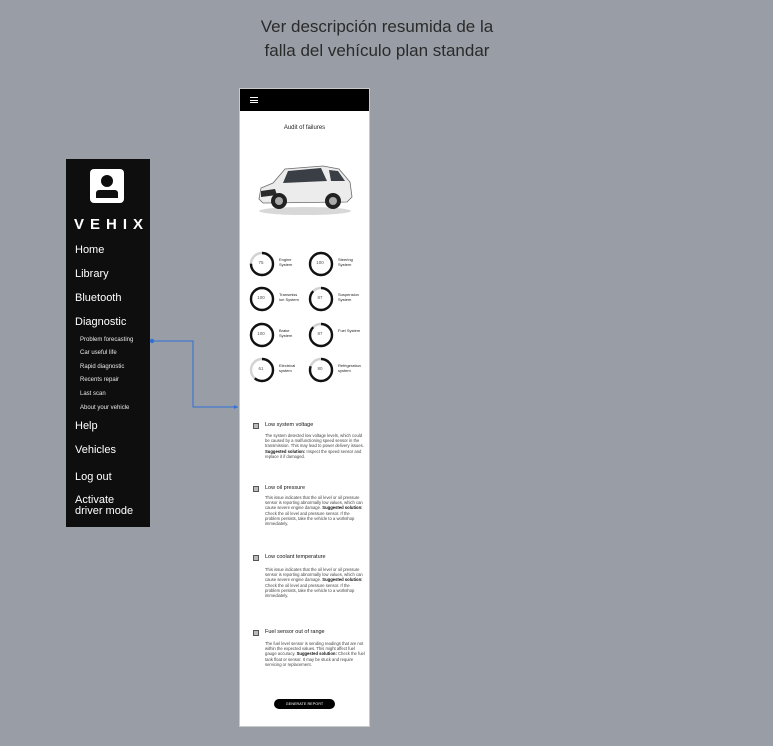  Describe the element at coordinates (107, 186) in the screenshot. I see `user-avatar-icon` at that location.